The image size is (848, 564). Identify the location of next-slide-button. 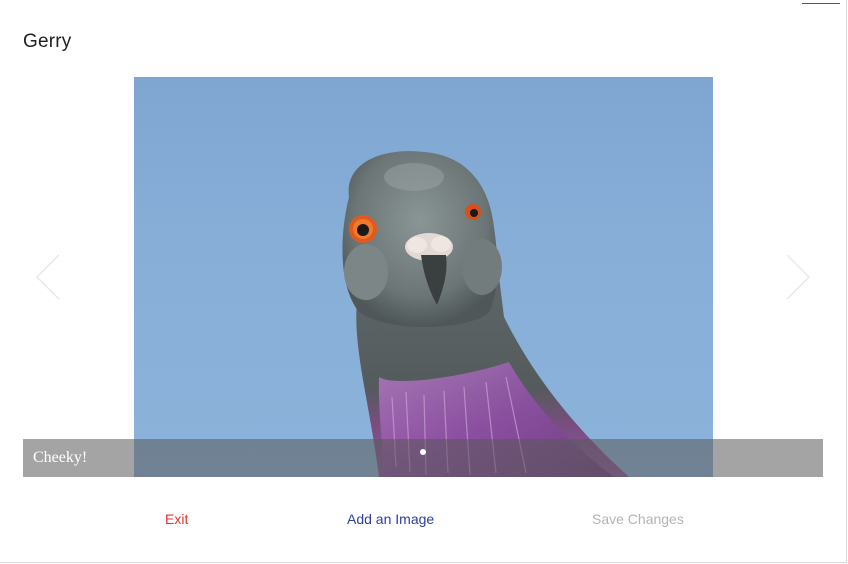
(796, 277).